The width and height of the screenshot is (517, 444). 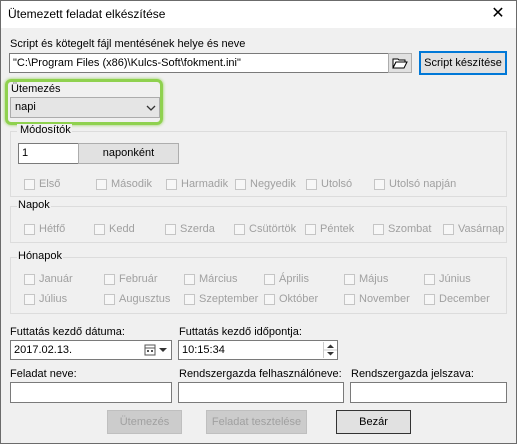 I want to click on modifier-first-checkbox: Első, so click(x=42, y=184).